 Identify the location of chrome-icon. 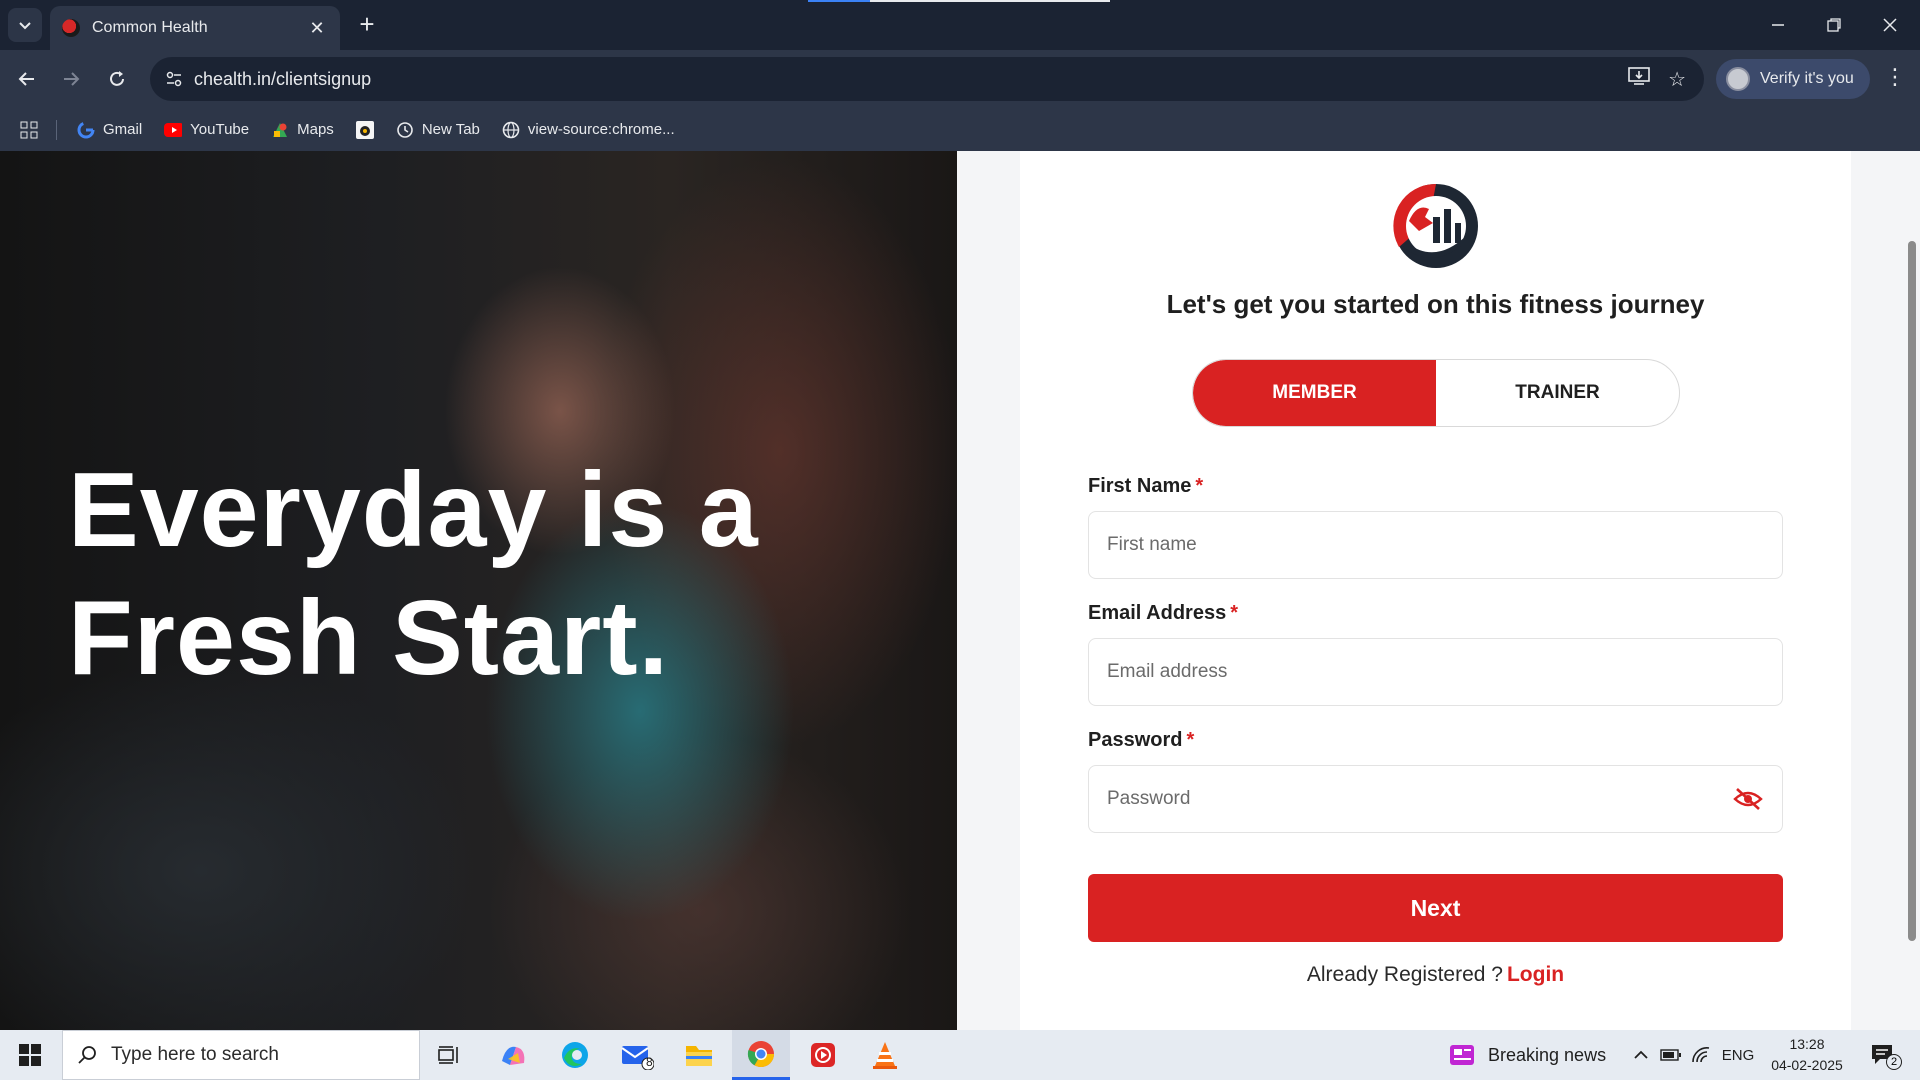
(761, 1053).